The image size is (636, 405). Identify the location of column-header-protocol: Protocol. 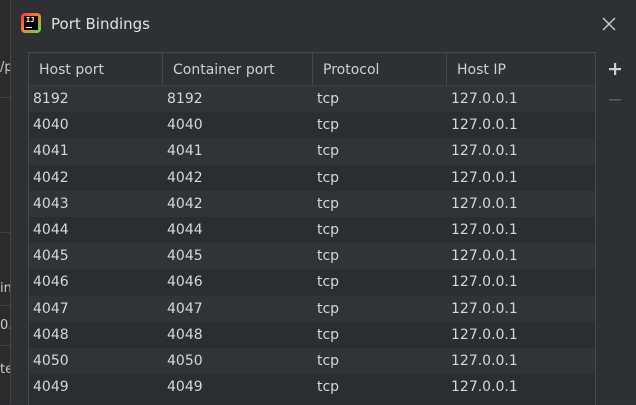
(380, 69).